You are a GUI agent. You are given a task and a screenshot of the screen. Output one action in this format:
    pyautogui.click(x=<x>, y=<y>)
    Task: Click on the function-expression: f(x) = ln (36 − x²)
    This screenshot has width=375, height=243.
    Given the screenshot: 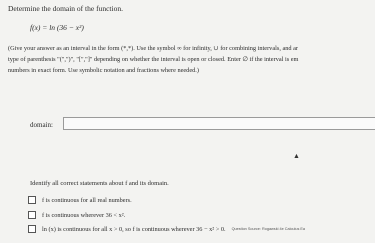 What is the action you would take?
    pyautogui.click(x=57, y=27)
    